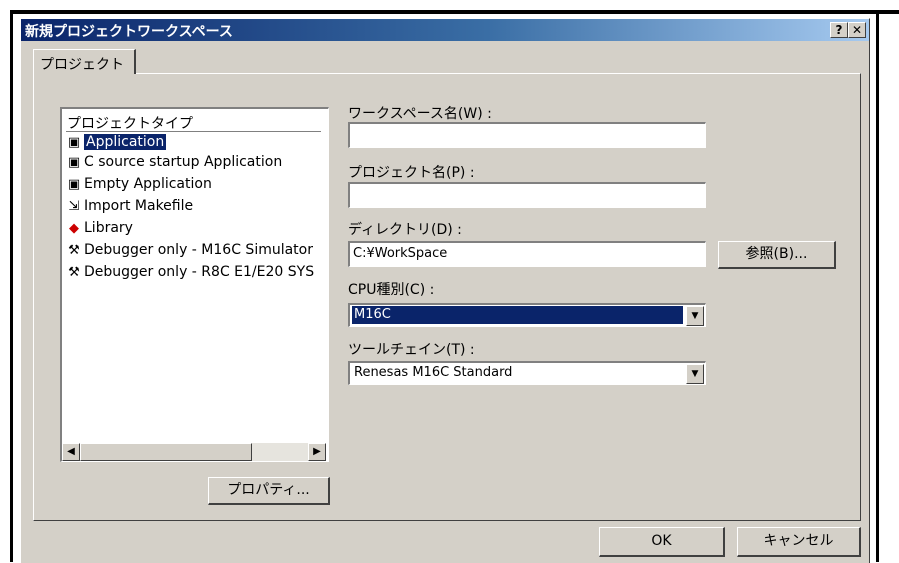 This screenshot has height=563, width=899. I want to click on help-button: ?, so click(839, 30).